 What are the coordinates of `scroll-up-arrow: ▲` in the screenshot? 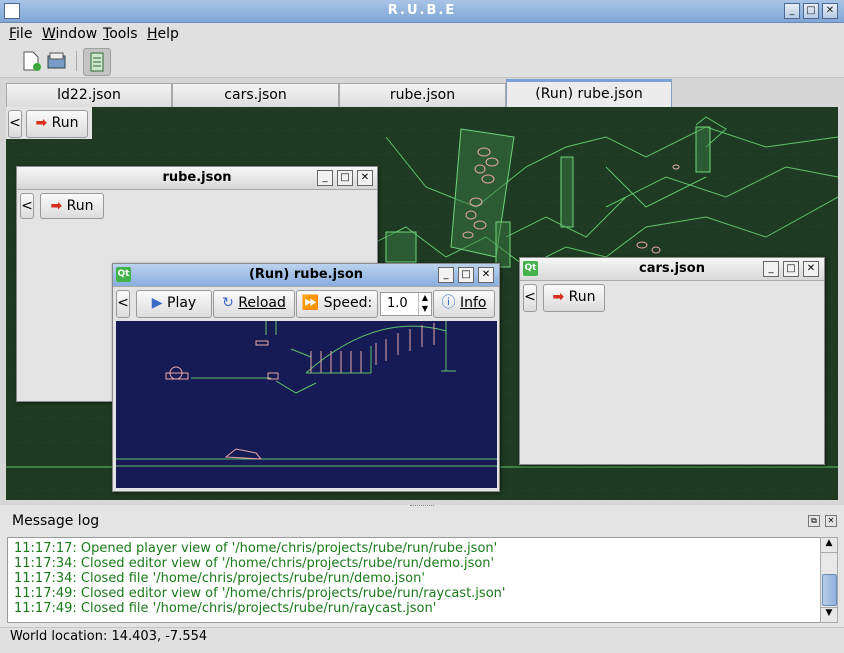 It's located at (829, 545).